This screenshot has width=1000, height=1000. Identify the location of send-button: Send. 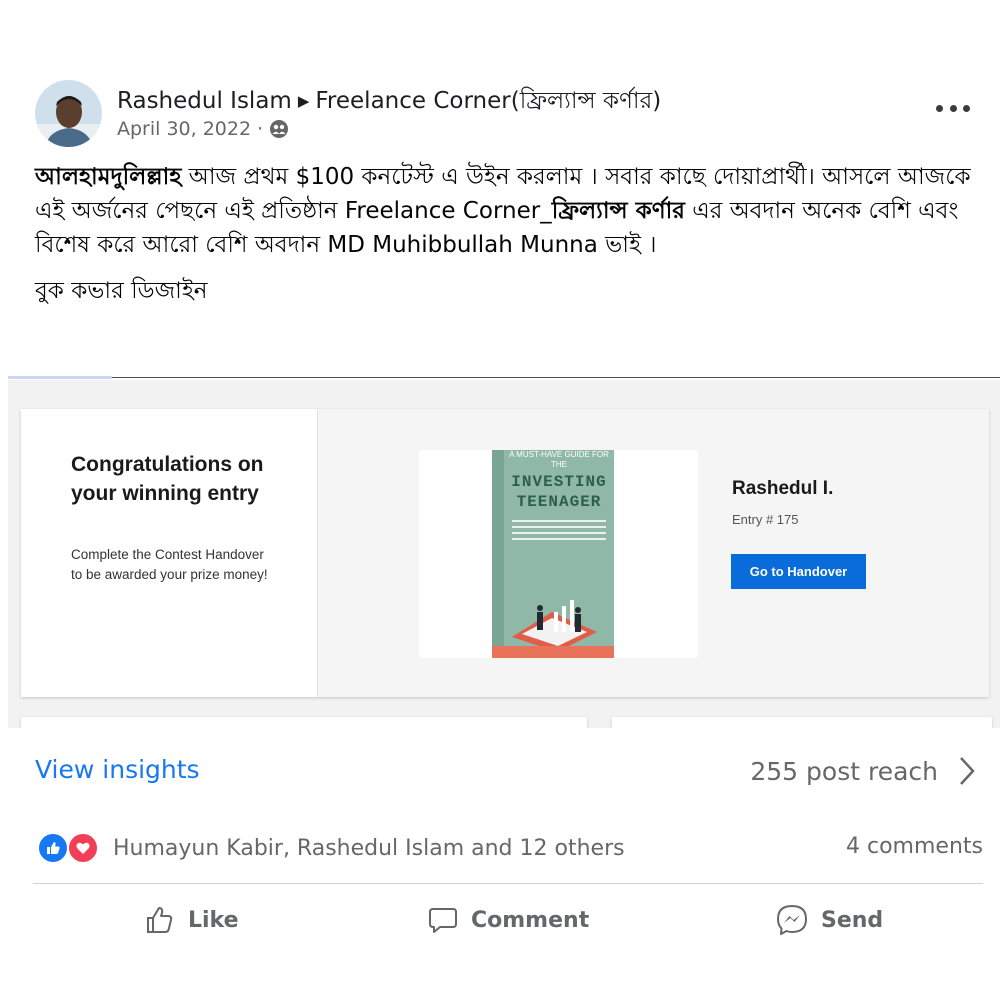
(829, 920).